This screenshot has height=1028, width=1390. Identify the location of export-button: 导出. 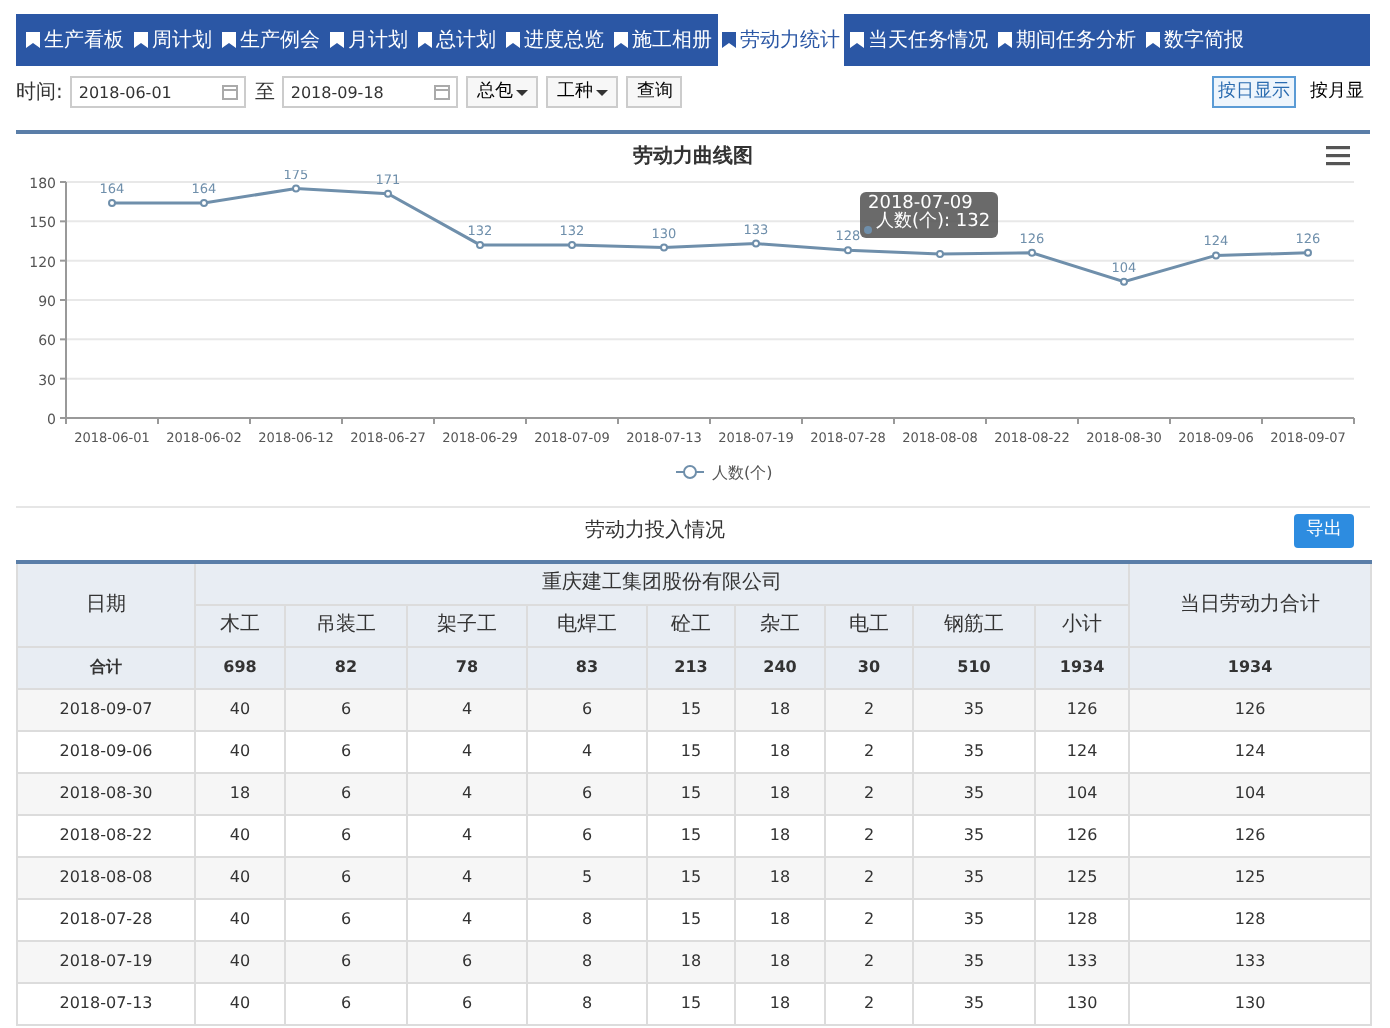
(1324, 531).